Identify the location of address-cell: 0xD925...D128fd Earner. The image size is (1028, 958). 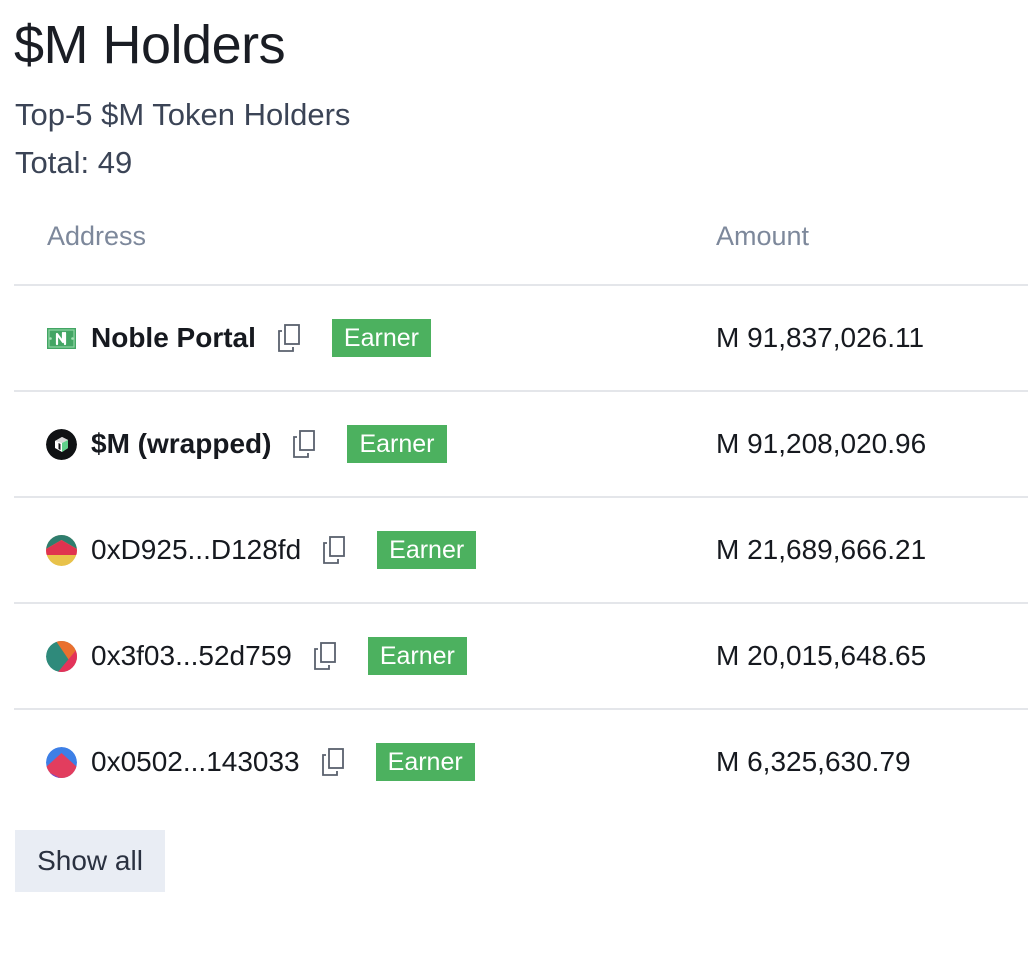
(261, 550).